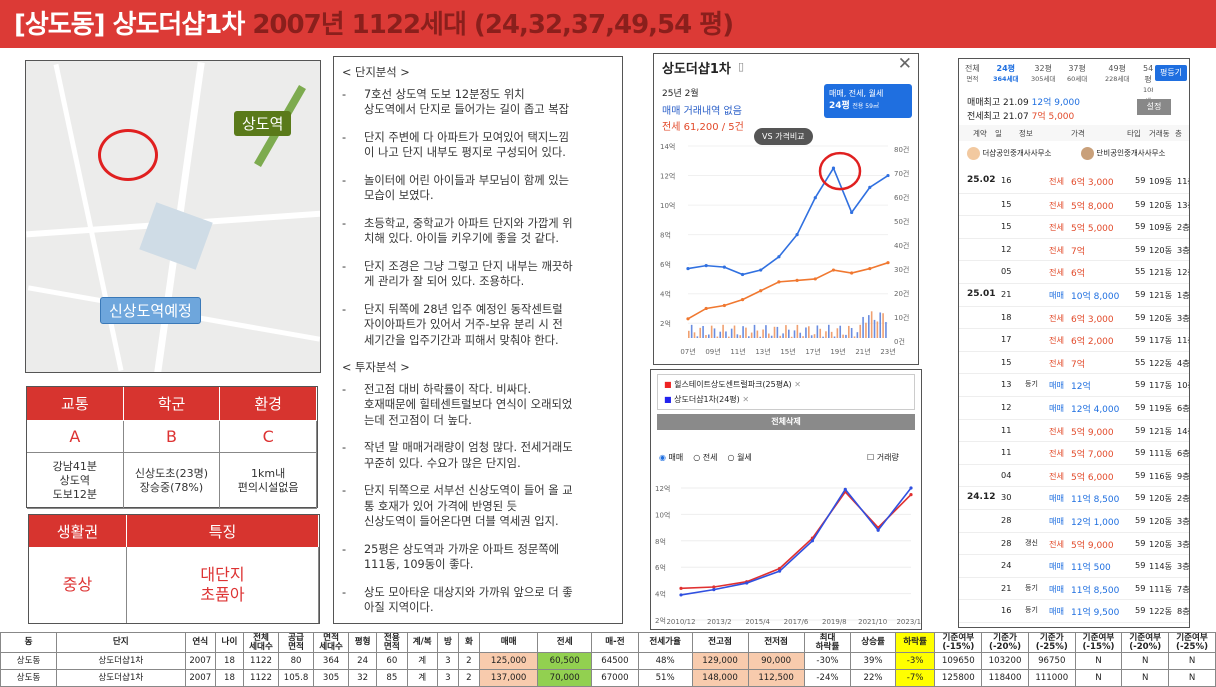 The image size is (1216, 687). I want to click on y-tick-label: 10억, so click(662, 515).